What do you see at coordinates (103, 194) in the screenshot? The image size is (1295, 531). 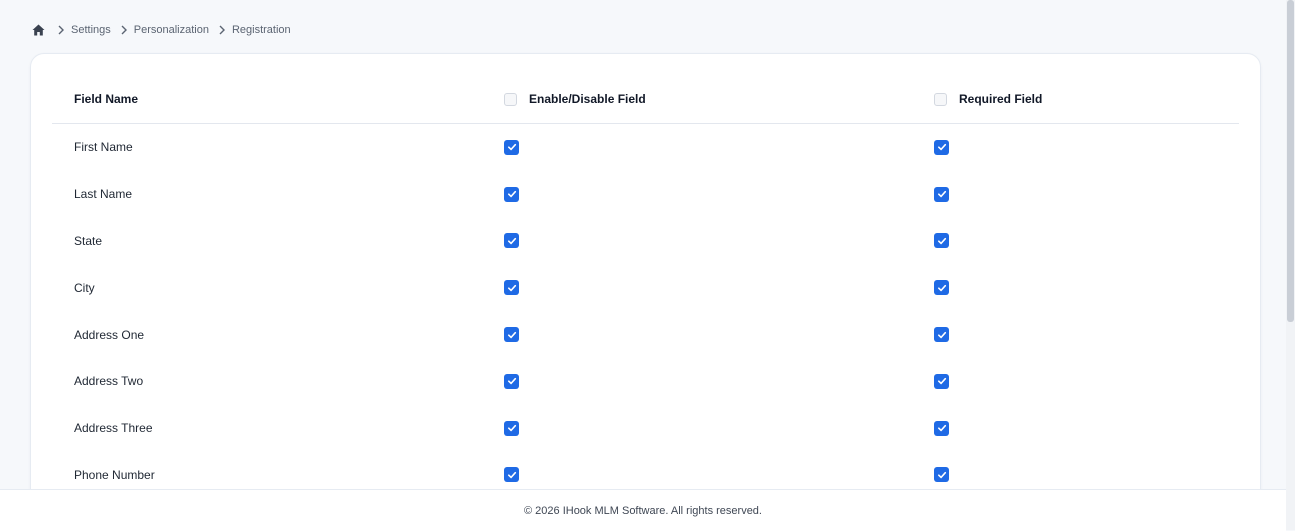 I see `field-name: Last Name` at bounding box center [103, 194].